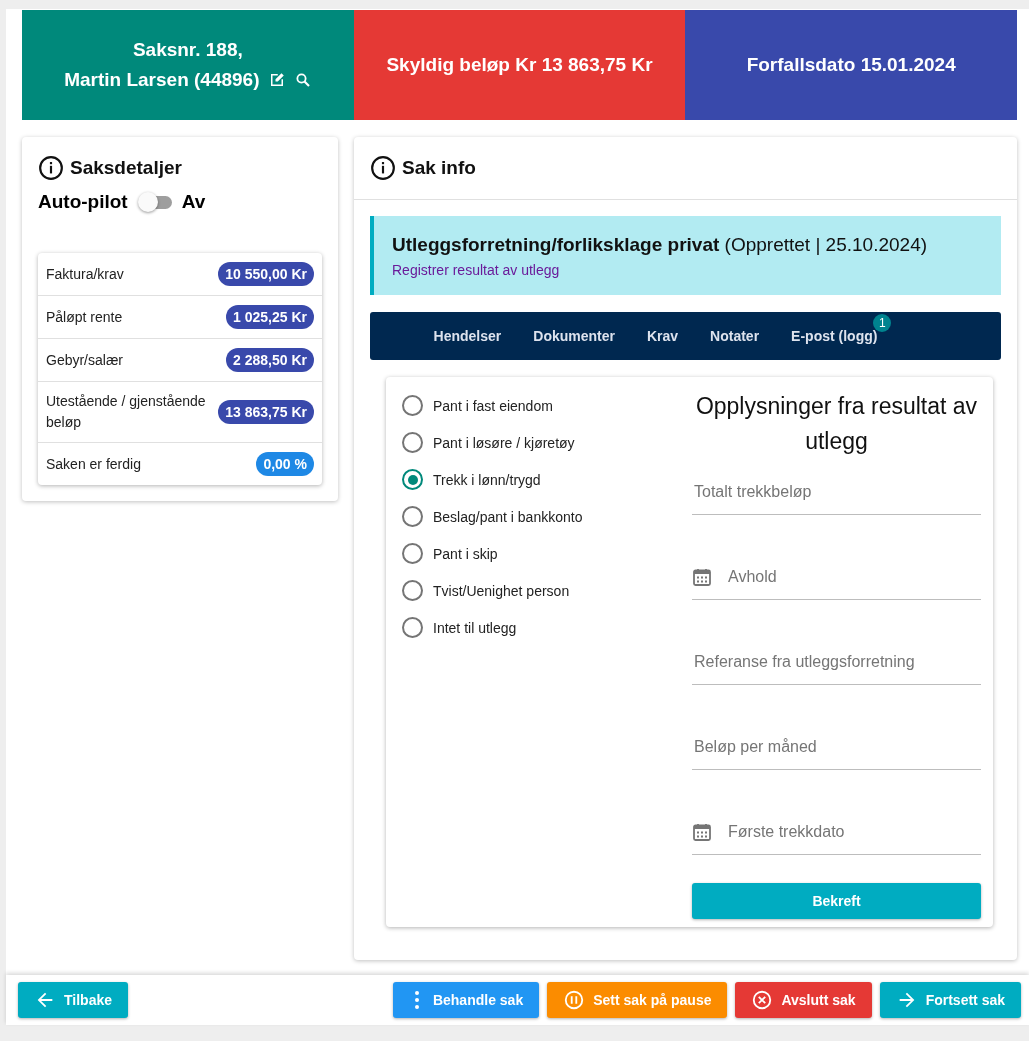 The width and height of the screenshot is (1029, 1041). What do you see at coordinates (803, 1000) in the screenshot?
I see `action-button: Avslutt sak` at bounding box center [803, 1000].